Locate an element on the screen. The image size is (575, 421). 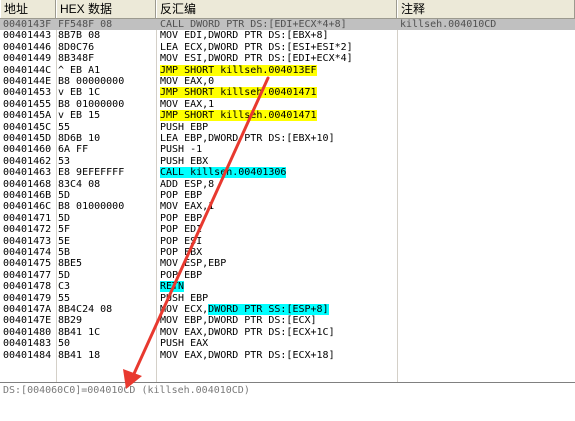
row-address: 00401479 is located at coordinates (27, 298).